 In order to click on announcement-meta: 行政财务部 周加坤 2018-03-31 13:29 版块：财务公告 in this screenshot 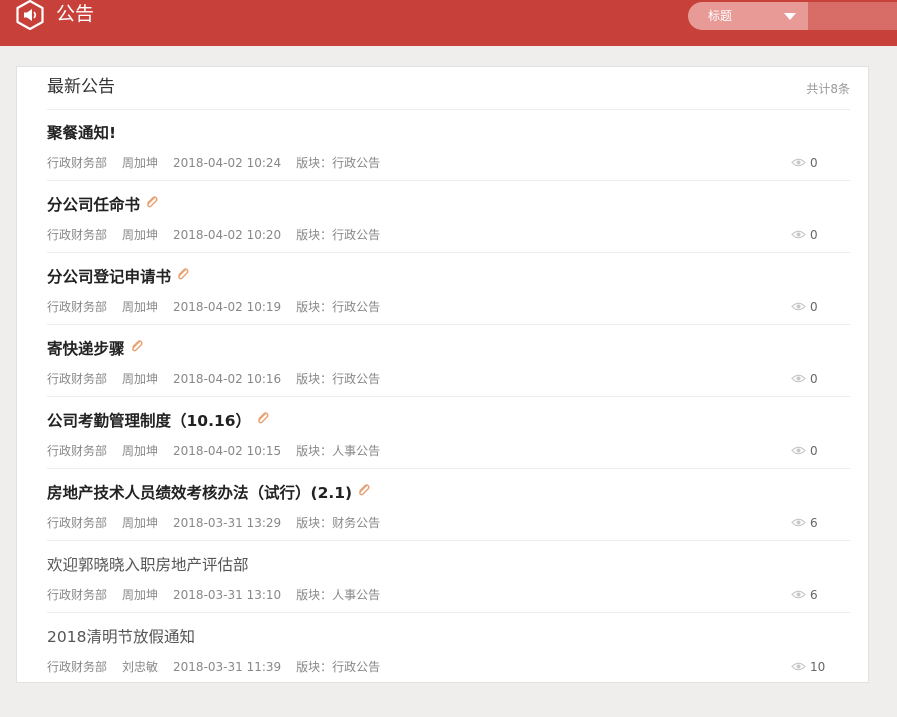, I will do `click(221, 523)`.